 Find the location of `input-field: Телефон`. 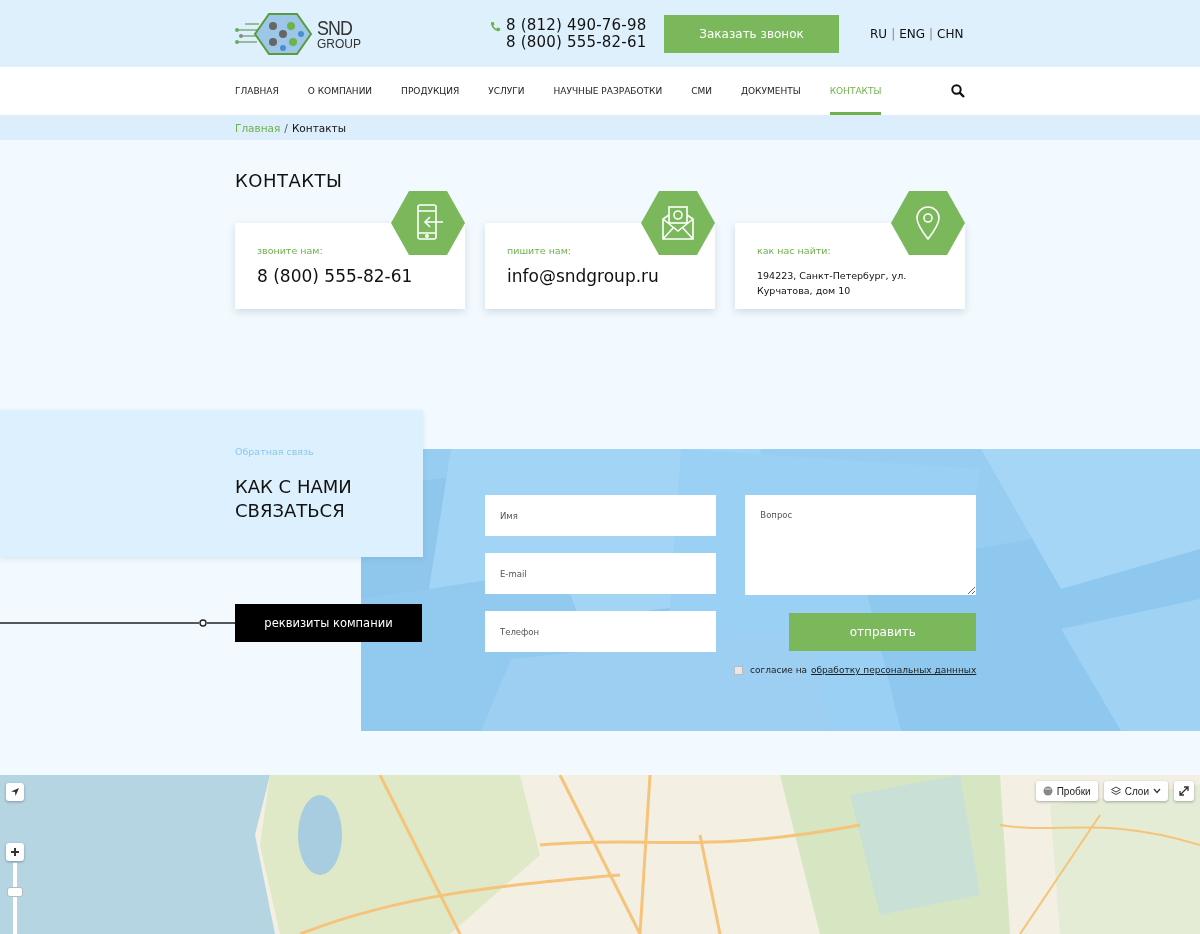

input-field: Телефон is located at coordinates (600, 631).